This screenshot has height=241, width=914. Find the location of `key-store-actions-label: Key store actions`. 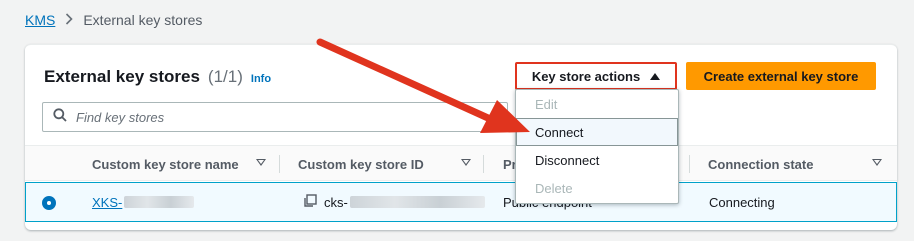

key-store-actions-label: Key store actions is located at coordinates (586, 76).